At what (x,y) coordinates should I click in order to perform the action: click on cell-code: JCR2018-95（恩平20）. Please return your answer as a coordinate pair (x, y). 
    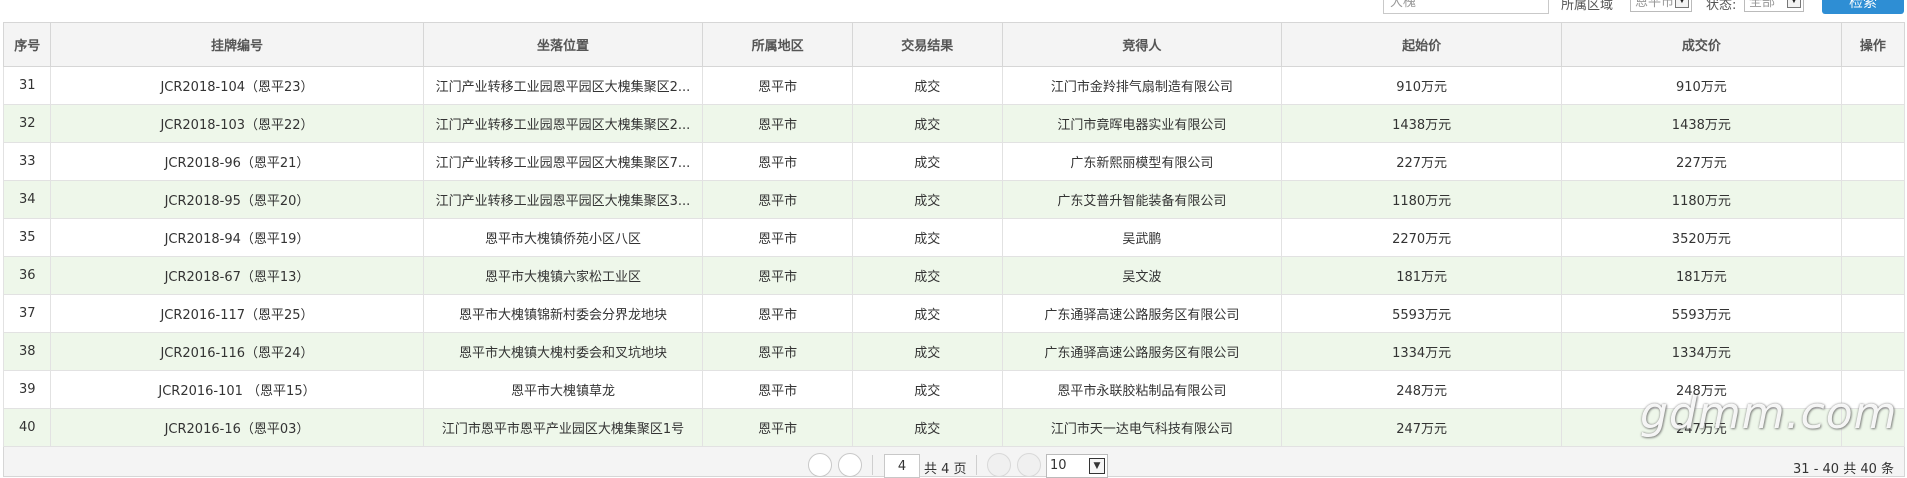
    Looking at the image, I should click on (237, 199).